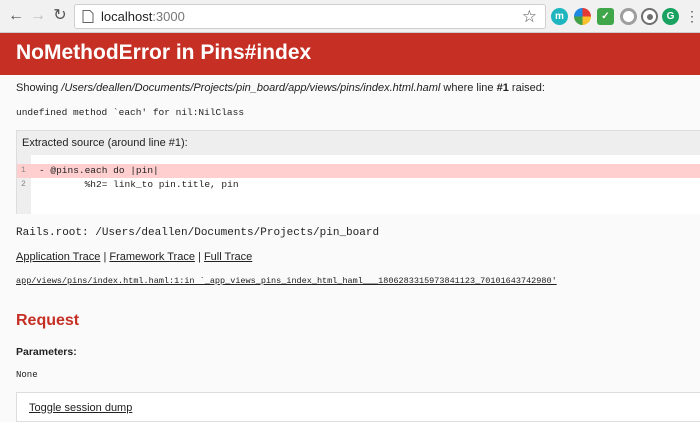  I want to click on session-dump-box: Toggle session dump, so click(358, 407).